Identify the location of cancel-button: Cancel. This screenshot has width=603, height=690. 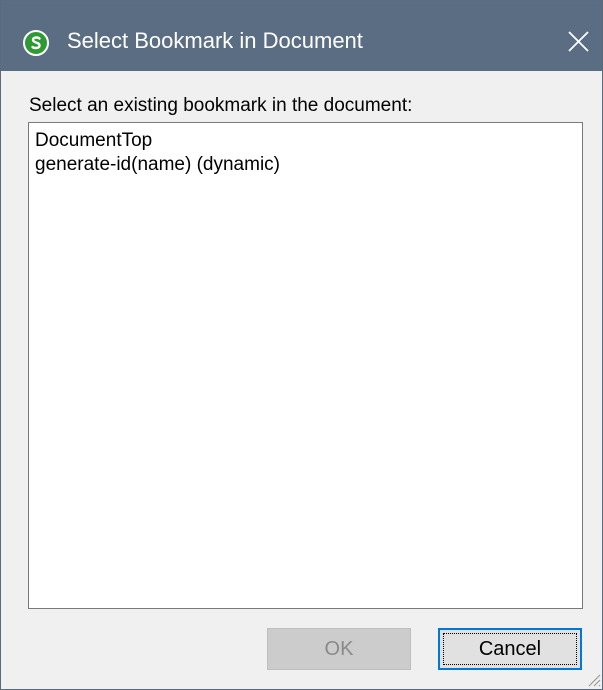
(510, 649).